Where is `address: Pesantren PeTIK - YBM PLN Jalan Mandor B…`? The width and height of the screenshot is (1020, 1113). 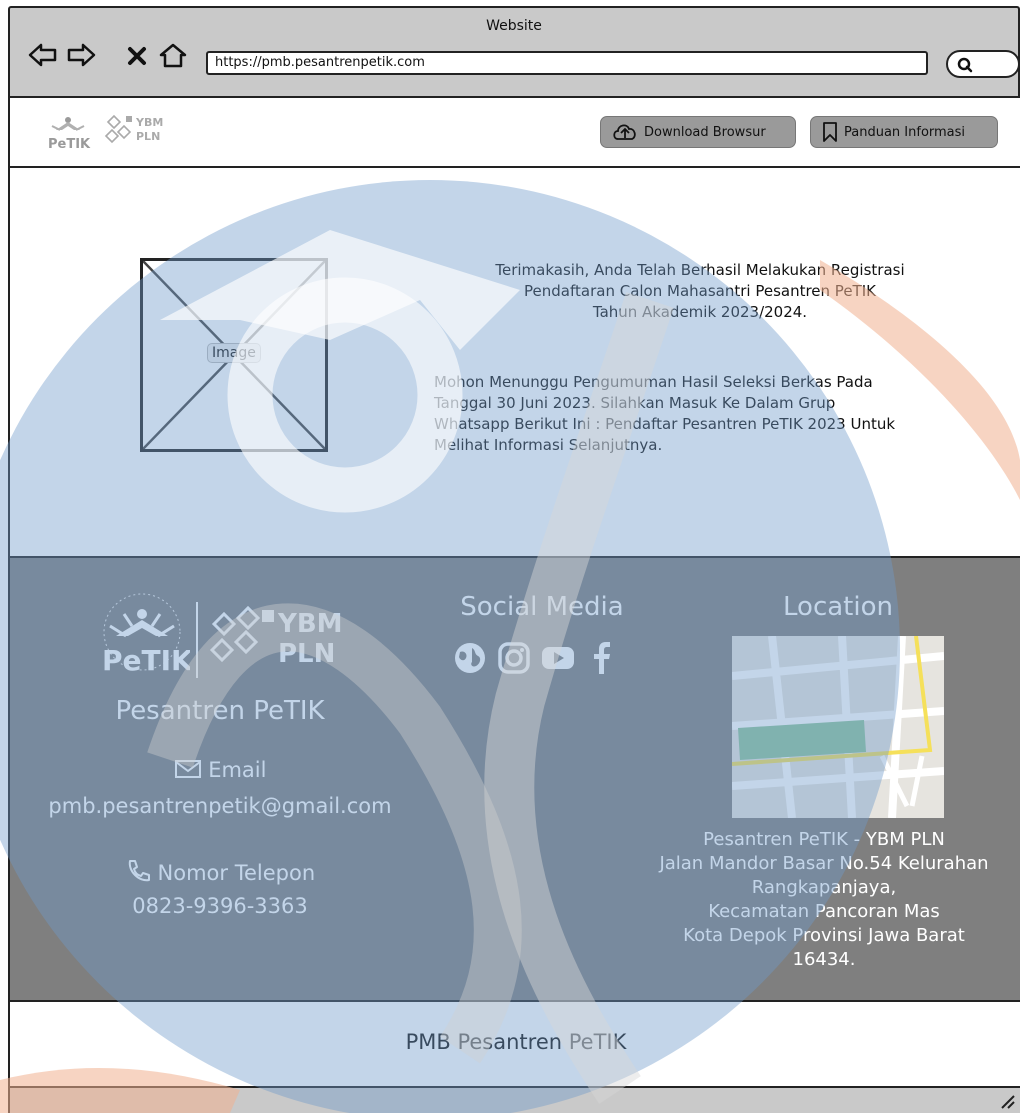 address: Pesantren PeTIK - YBM PLN Jalan Mandor B… is located at coordinates (822, 900).